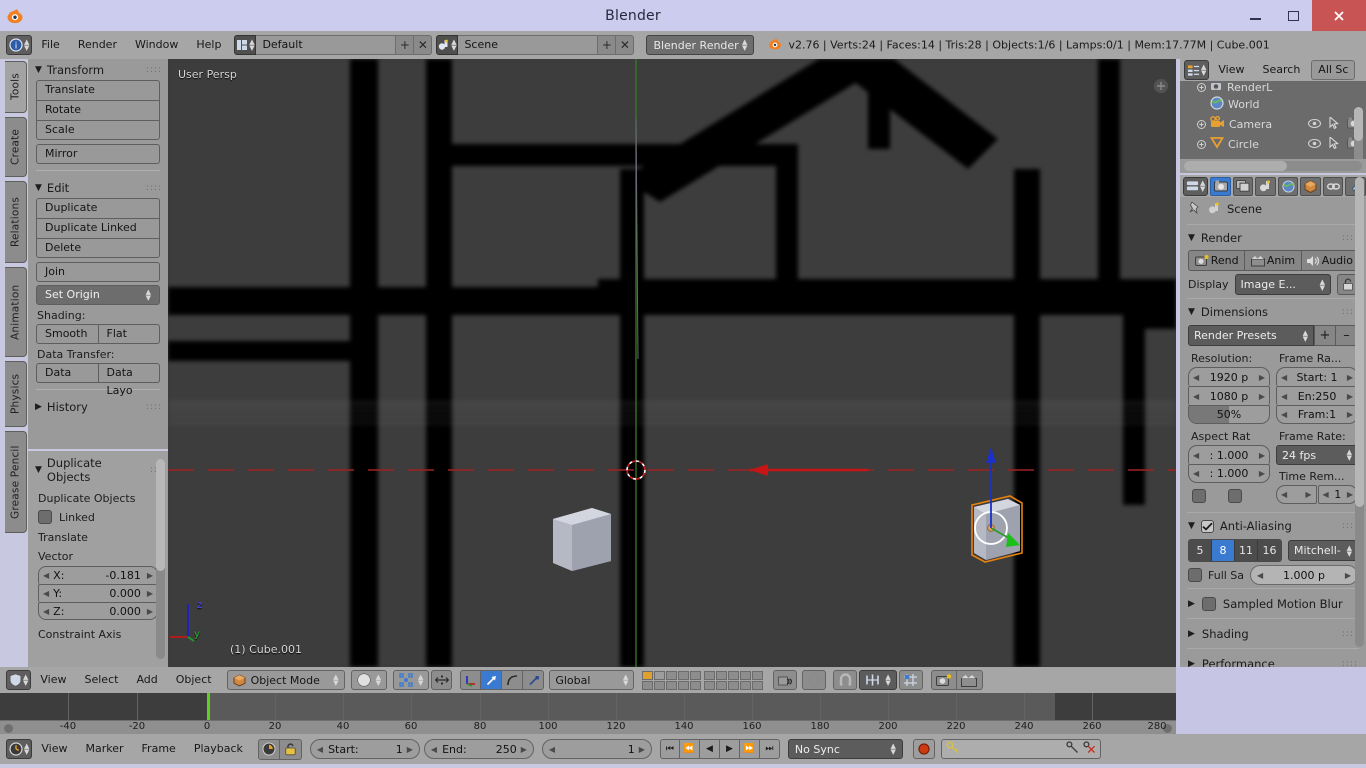 The height and width of the screenshot is (768, 1366). Describe the element at coordinates (16, 312) in the screenshot. I see `toolshelf-tab-animation: Animation` at that location.